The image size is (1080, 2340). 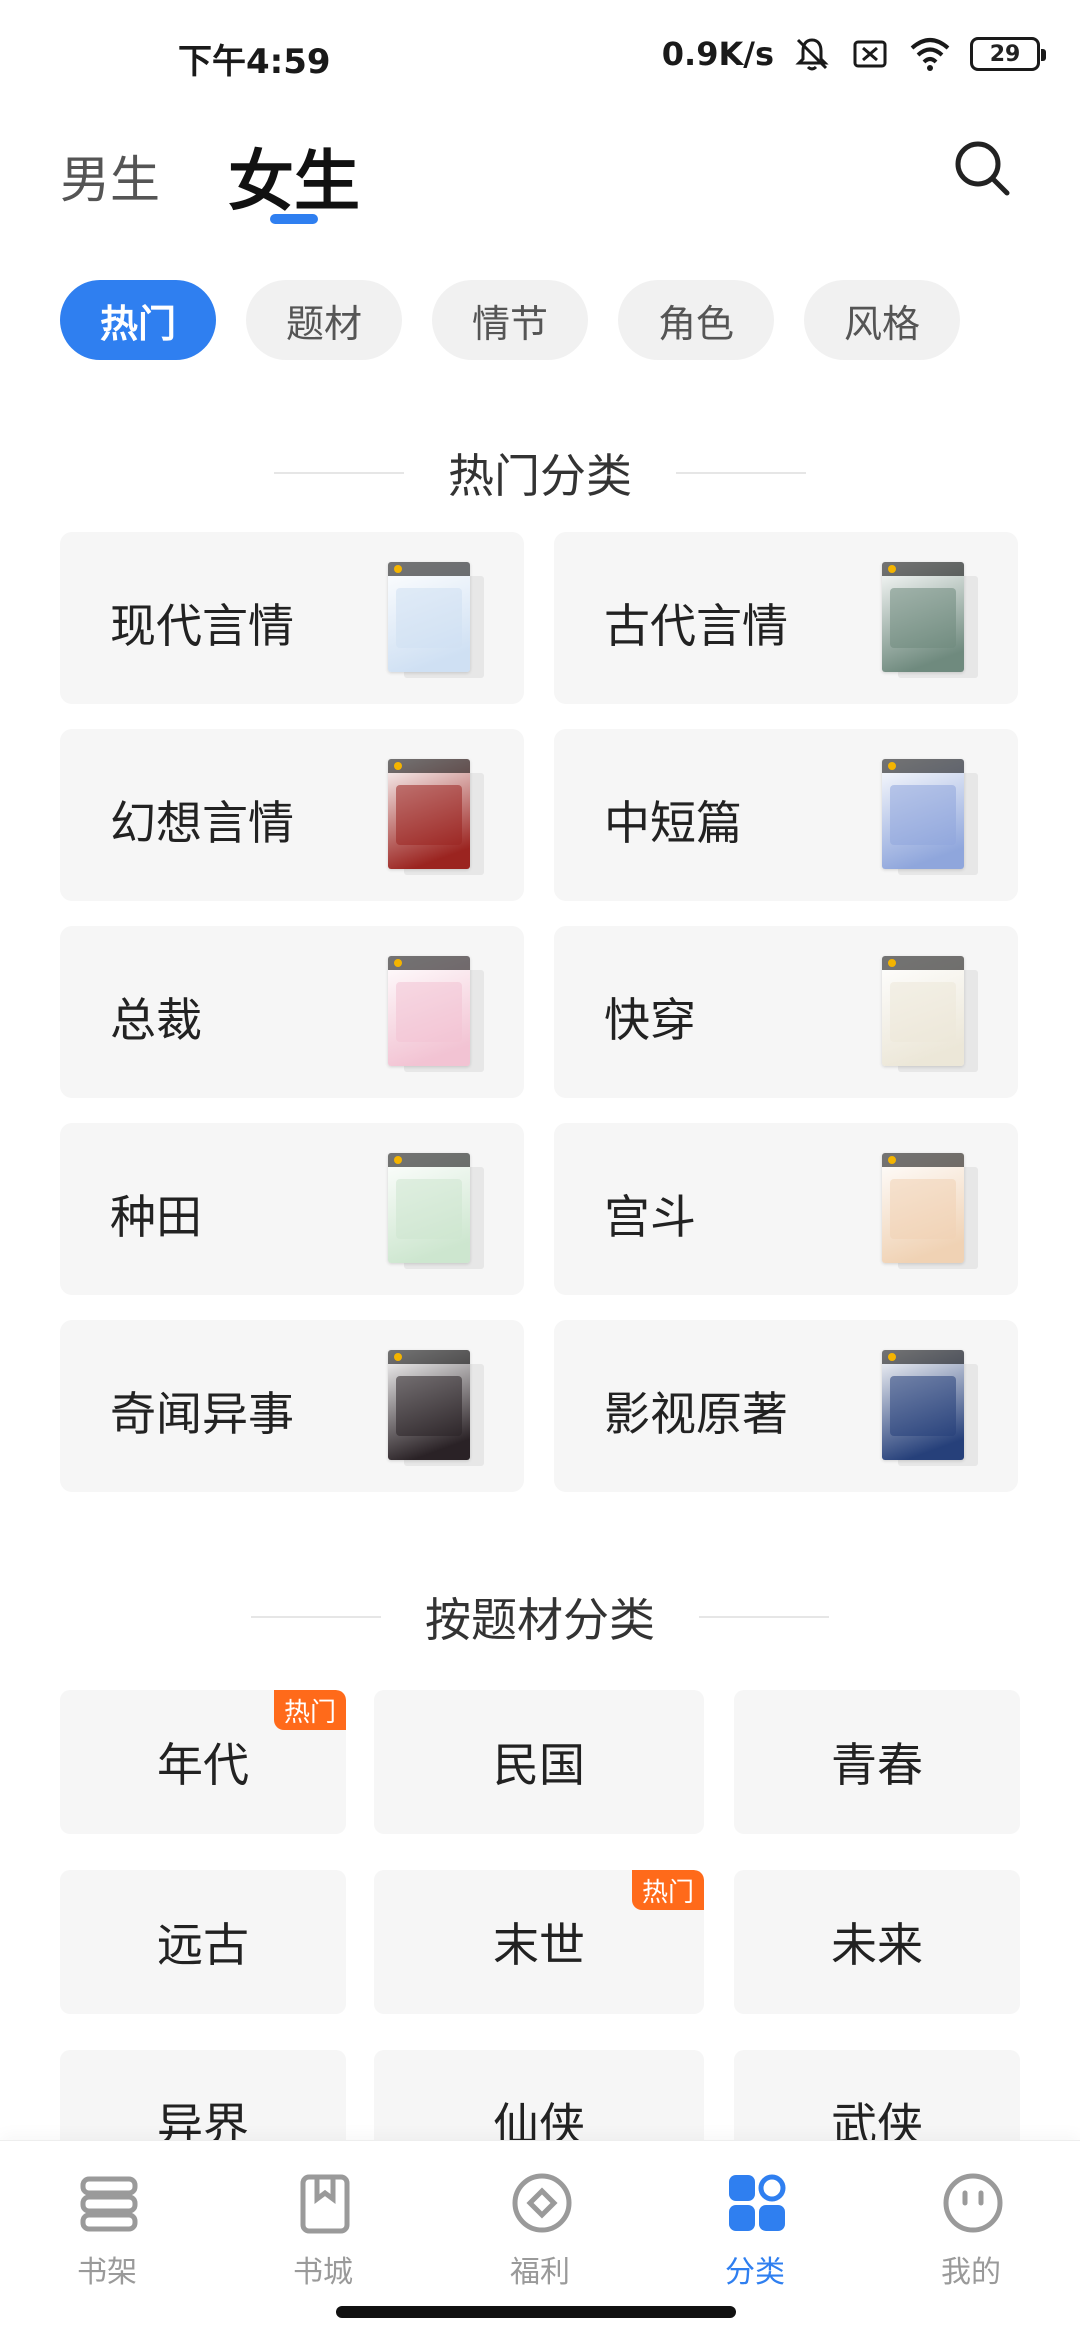 What do you see at coordinates (1005, 54) in the screenshot?
I see `battery-level: 29` at bounding box center [1005, 54].